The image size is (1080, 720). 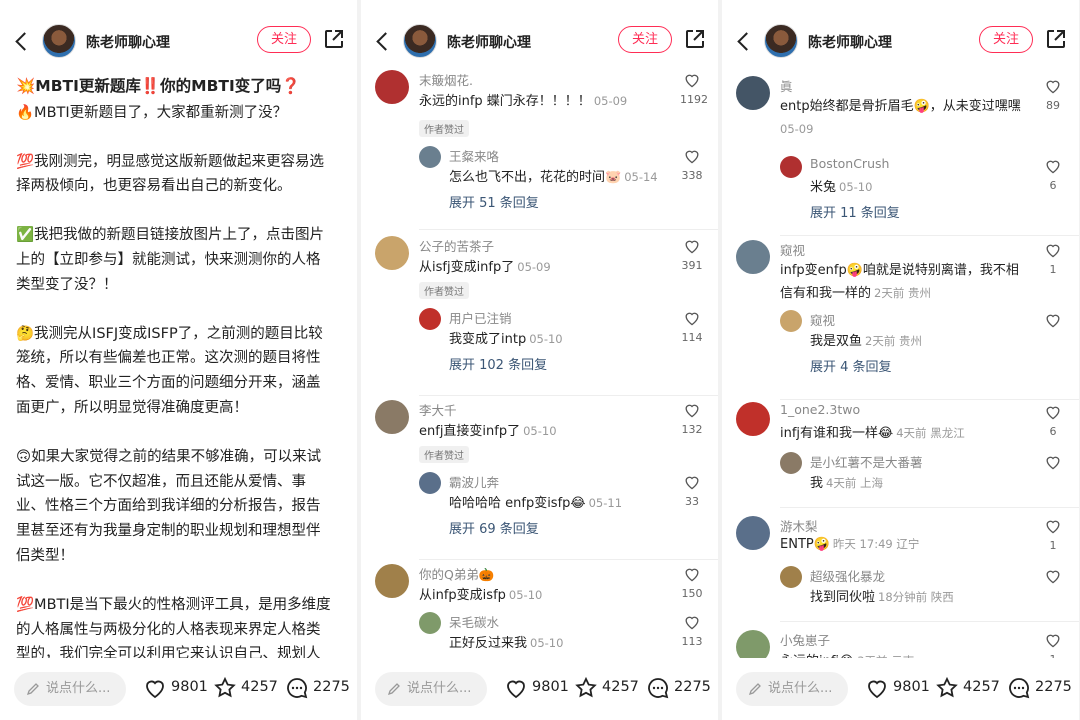 What do you see at coordinates (854, 483) in the screenshot?
I see `reply-meta: 4天前 上海` at bounding box center [854, 483].